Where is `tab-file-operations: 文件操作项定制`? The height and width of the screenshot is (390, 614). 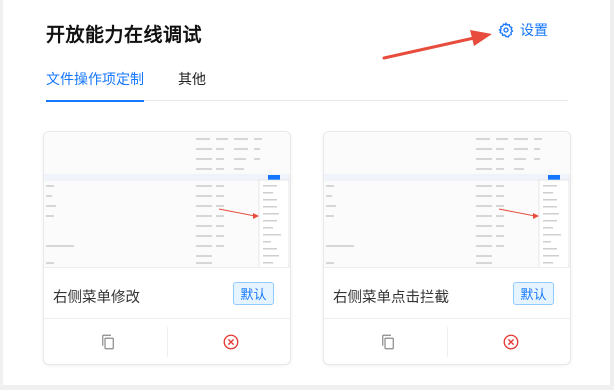
tab-file-operations: 文件操作项定制 is located at coordinates (95, 85).